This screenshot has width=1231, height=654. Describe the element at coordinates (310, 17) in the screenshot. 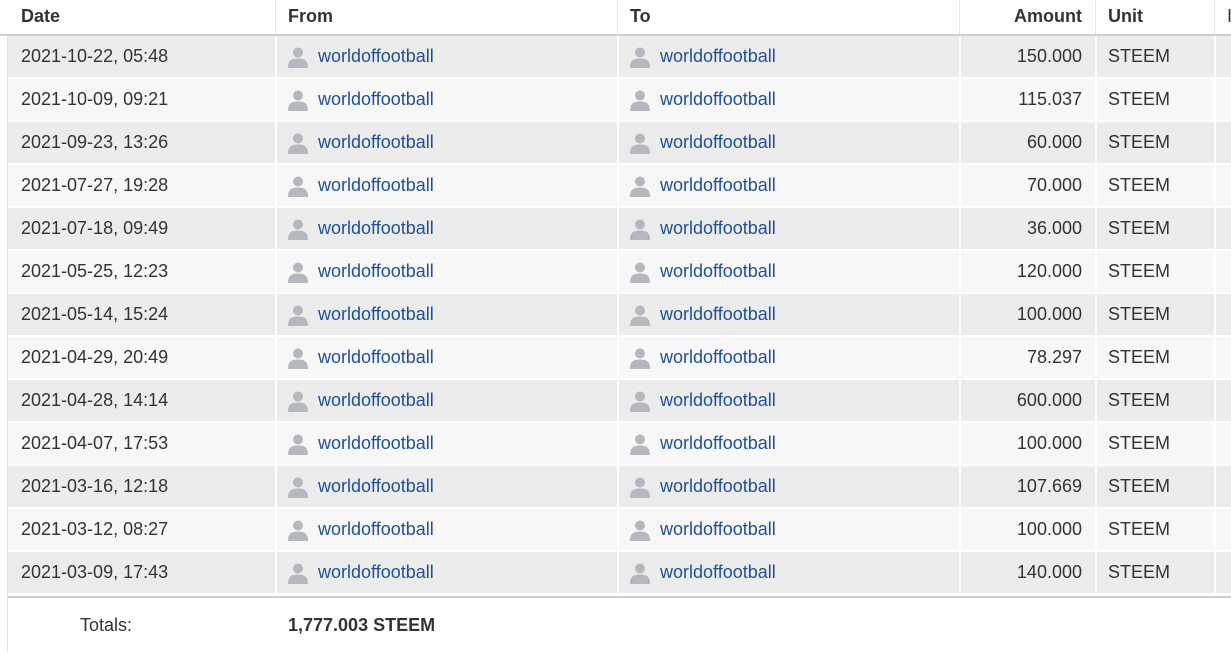

I see `header-from: From` at that location.